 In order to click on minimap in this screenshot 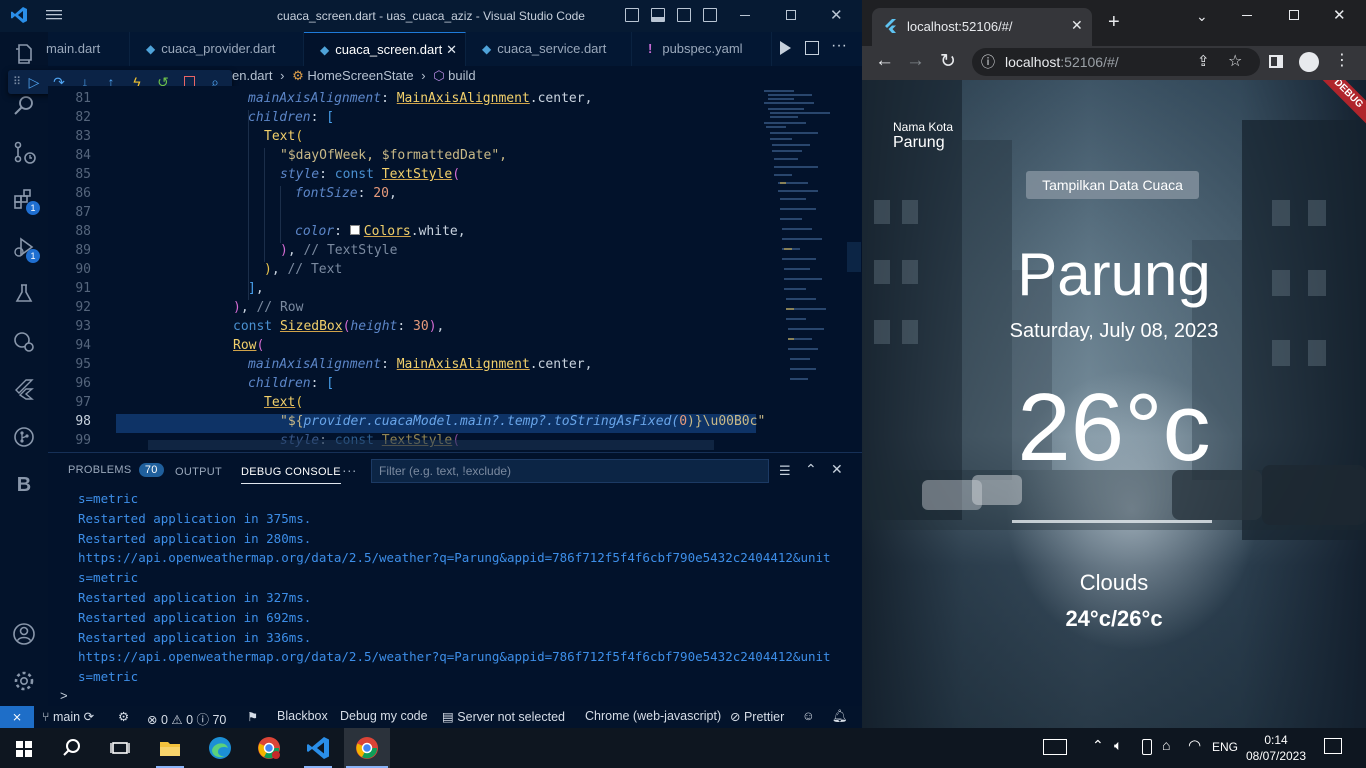, I will do `click(803, 269)`.